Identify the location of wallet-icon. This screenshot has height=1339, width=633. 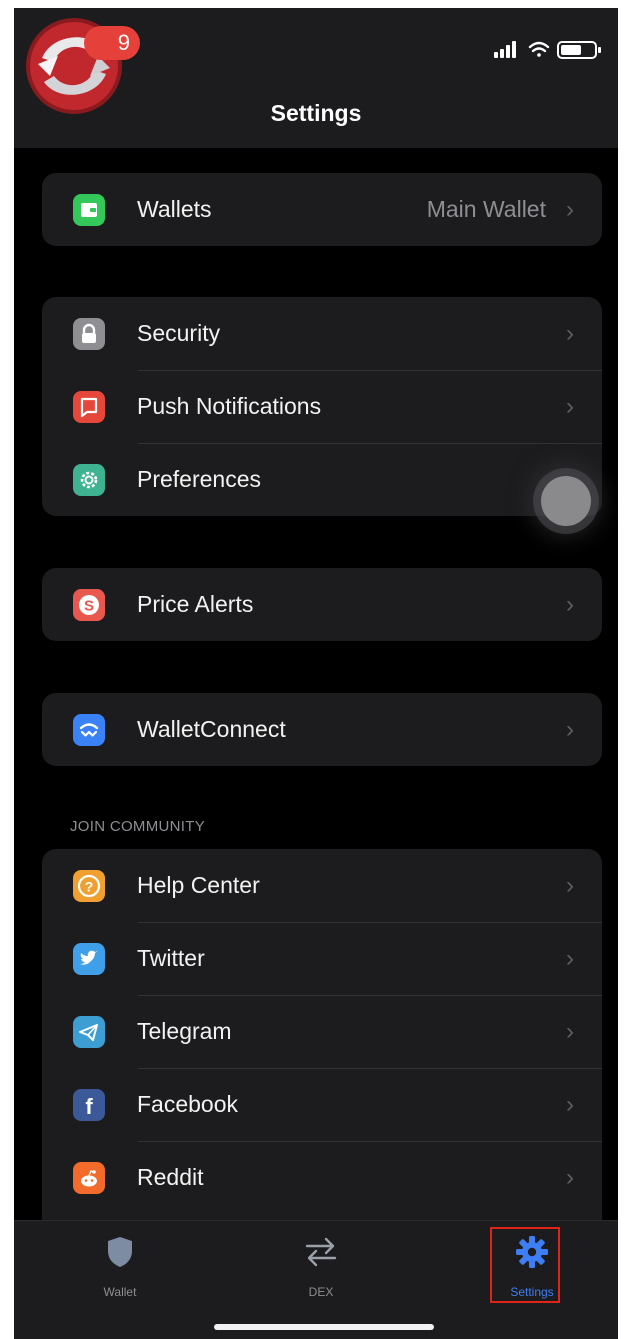
(89, 210).